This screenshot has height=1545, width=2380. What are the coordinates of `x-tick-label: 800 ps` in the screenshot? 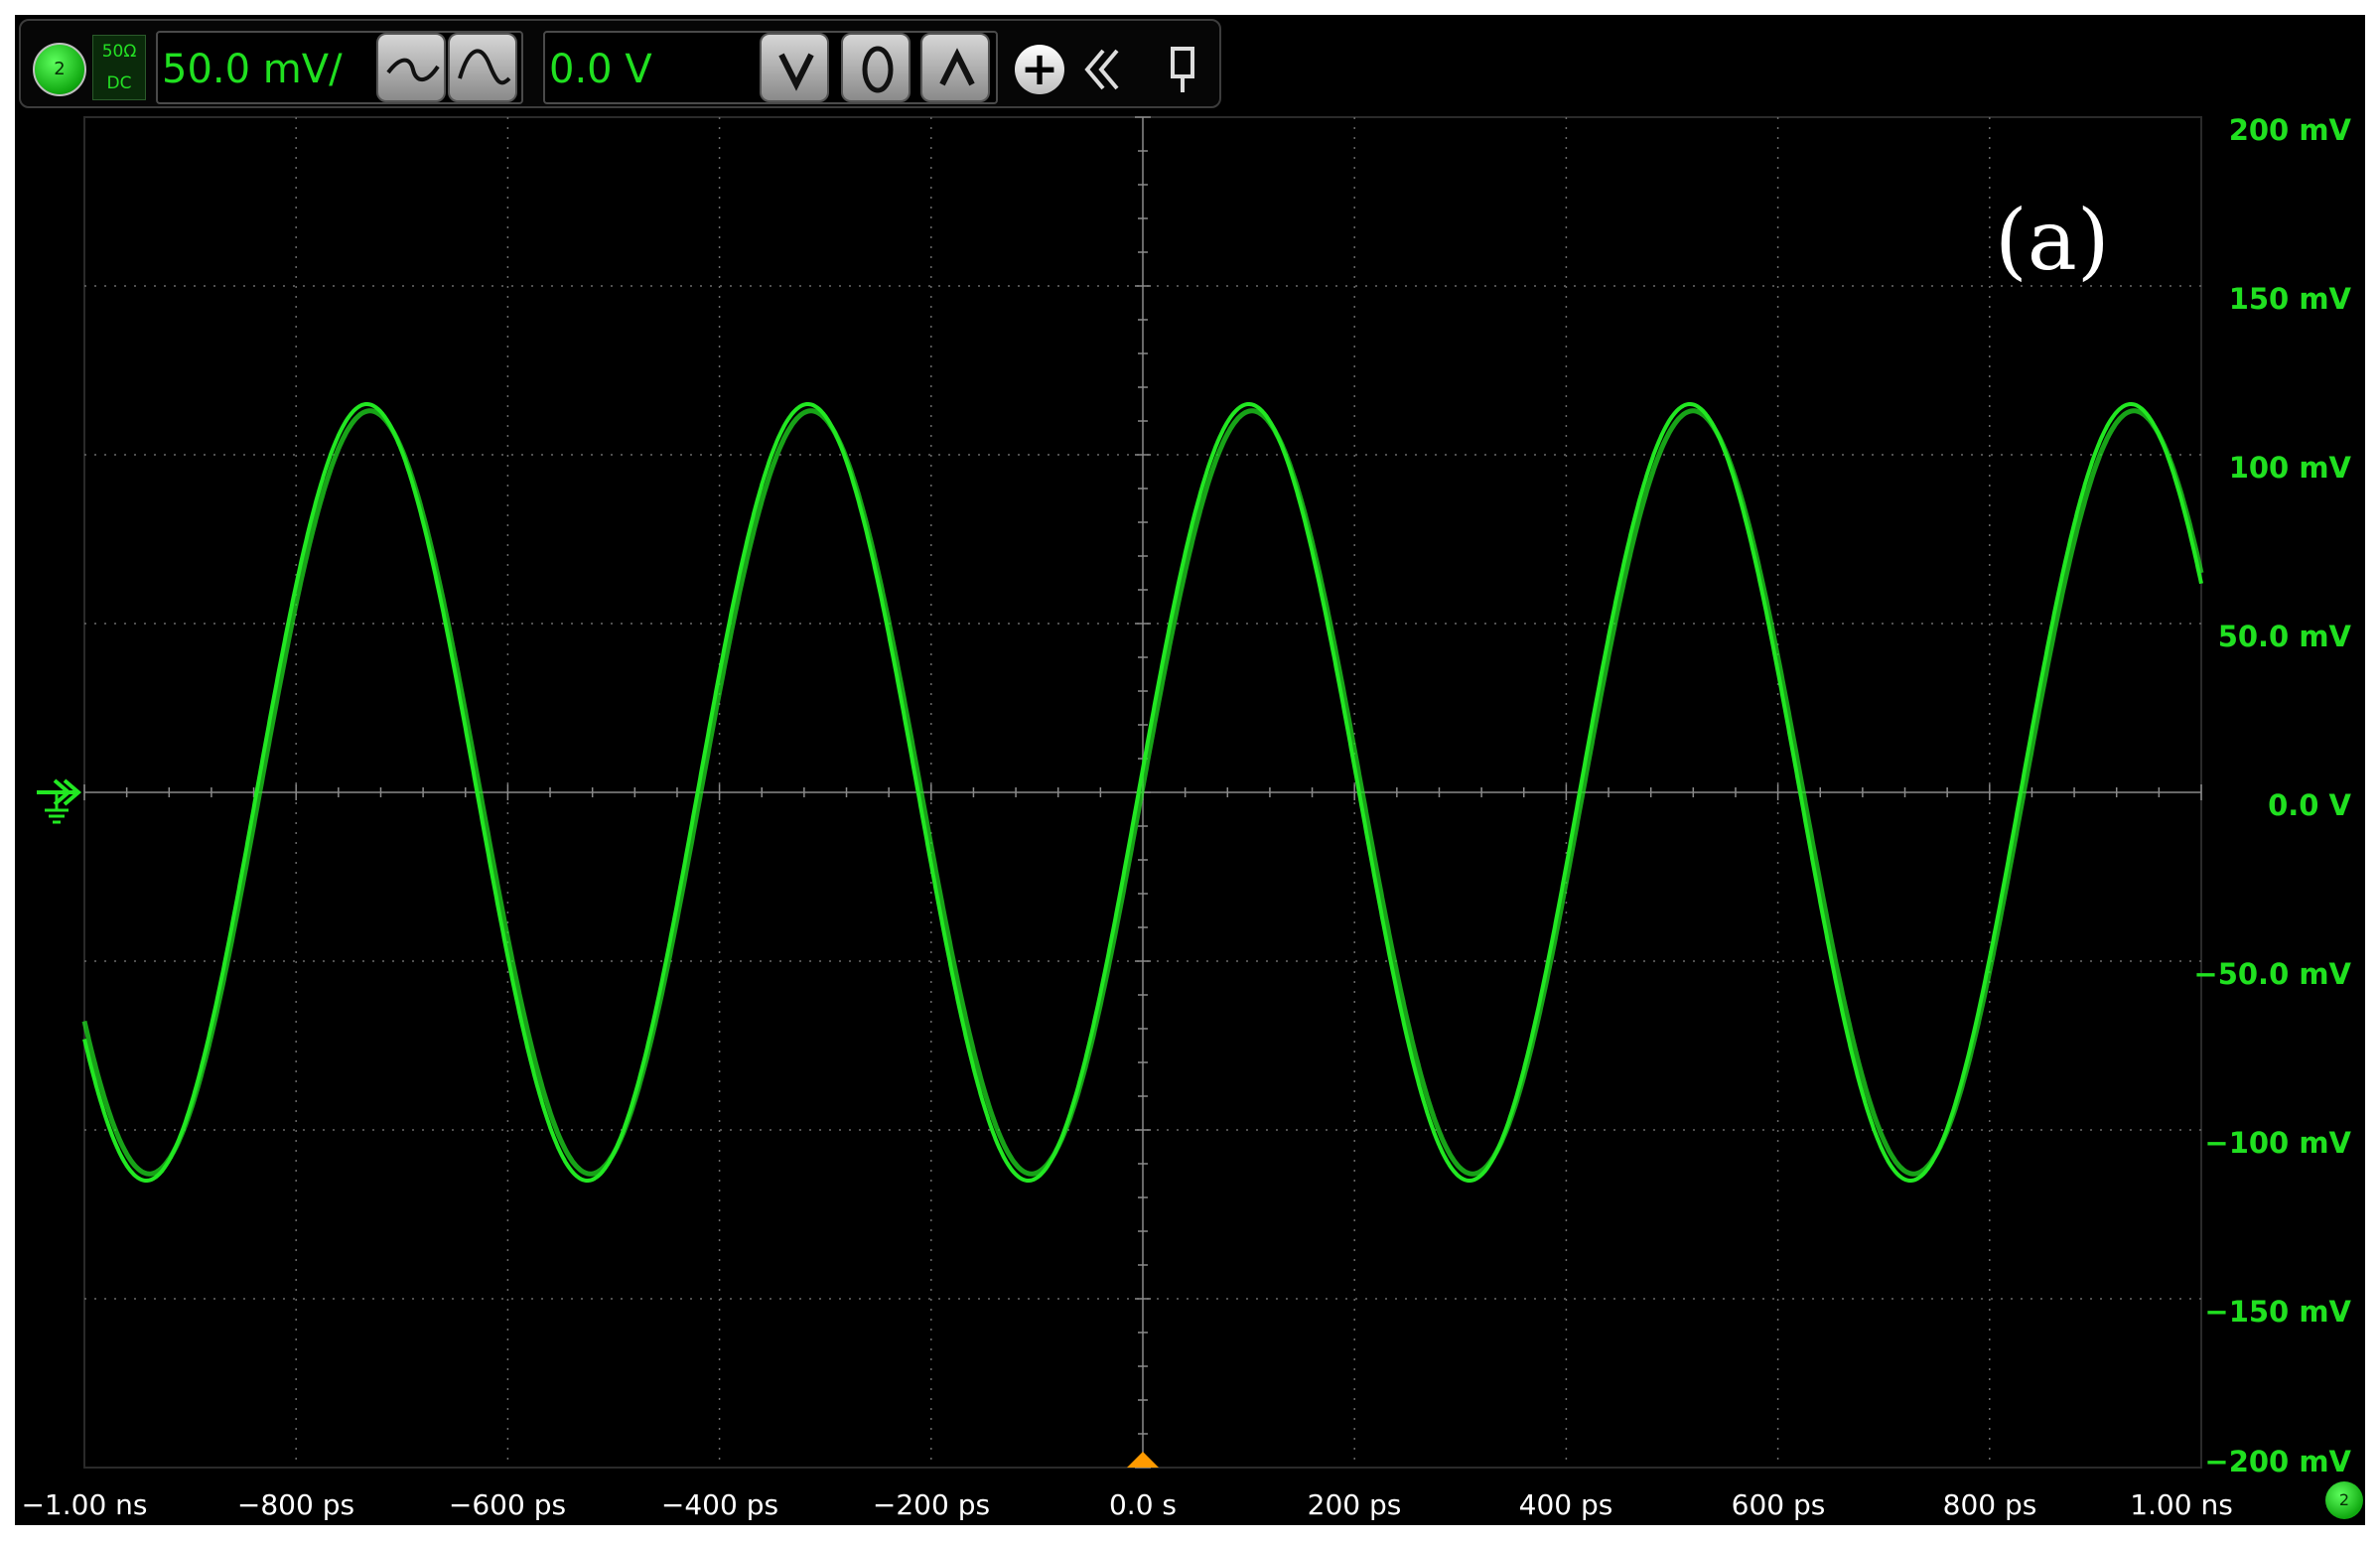 It's located at (1989, 1504).